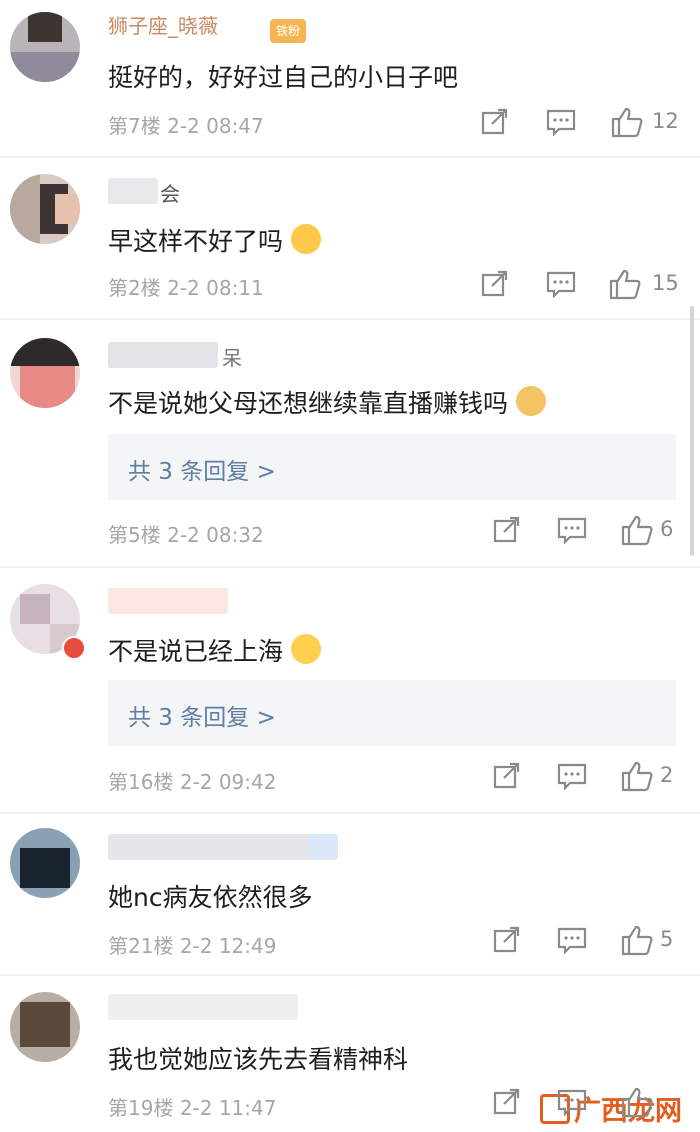  Describe the element at coordinates (134, 535) in the screenshot. I see `floor-number: 第5楼` at that location.